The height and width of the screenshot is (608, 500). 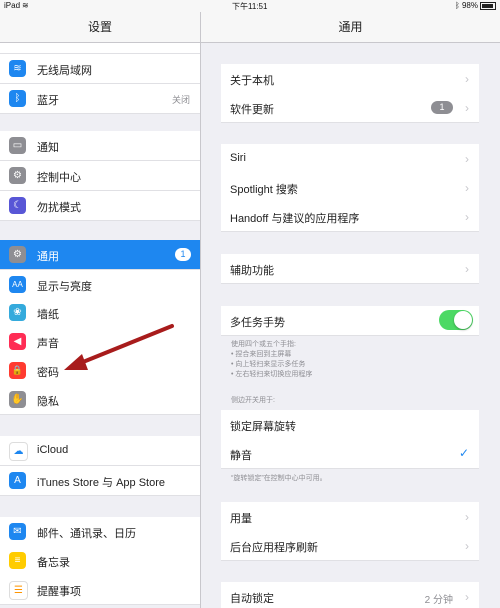 I want to click on clock: 下午11:51, so click(x=250, y=6).